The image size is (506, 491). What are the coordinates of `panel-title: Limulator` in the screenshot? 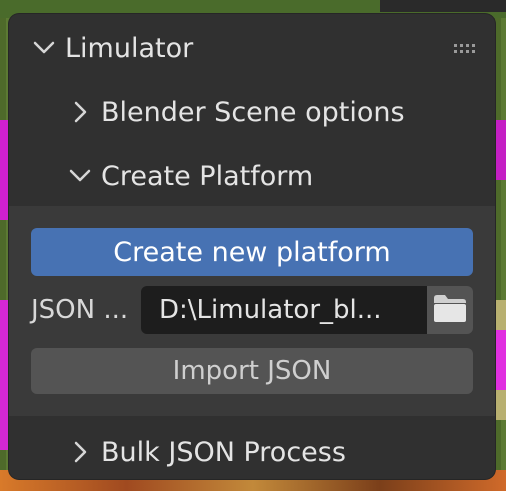 It's located at (129, 48).